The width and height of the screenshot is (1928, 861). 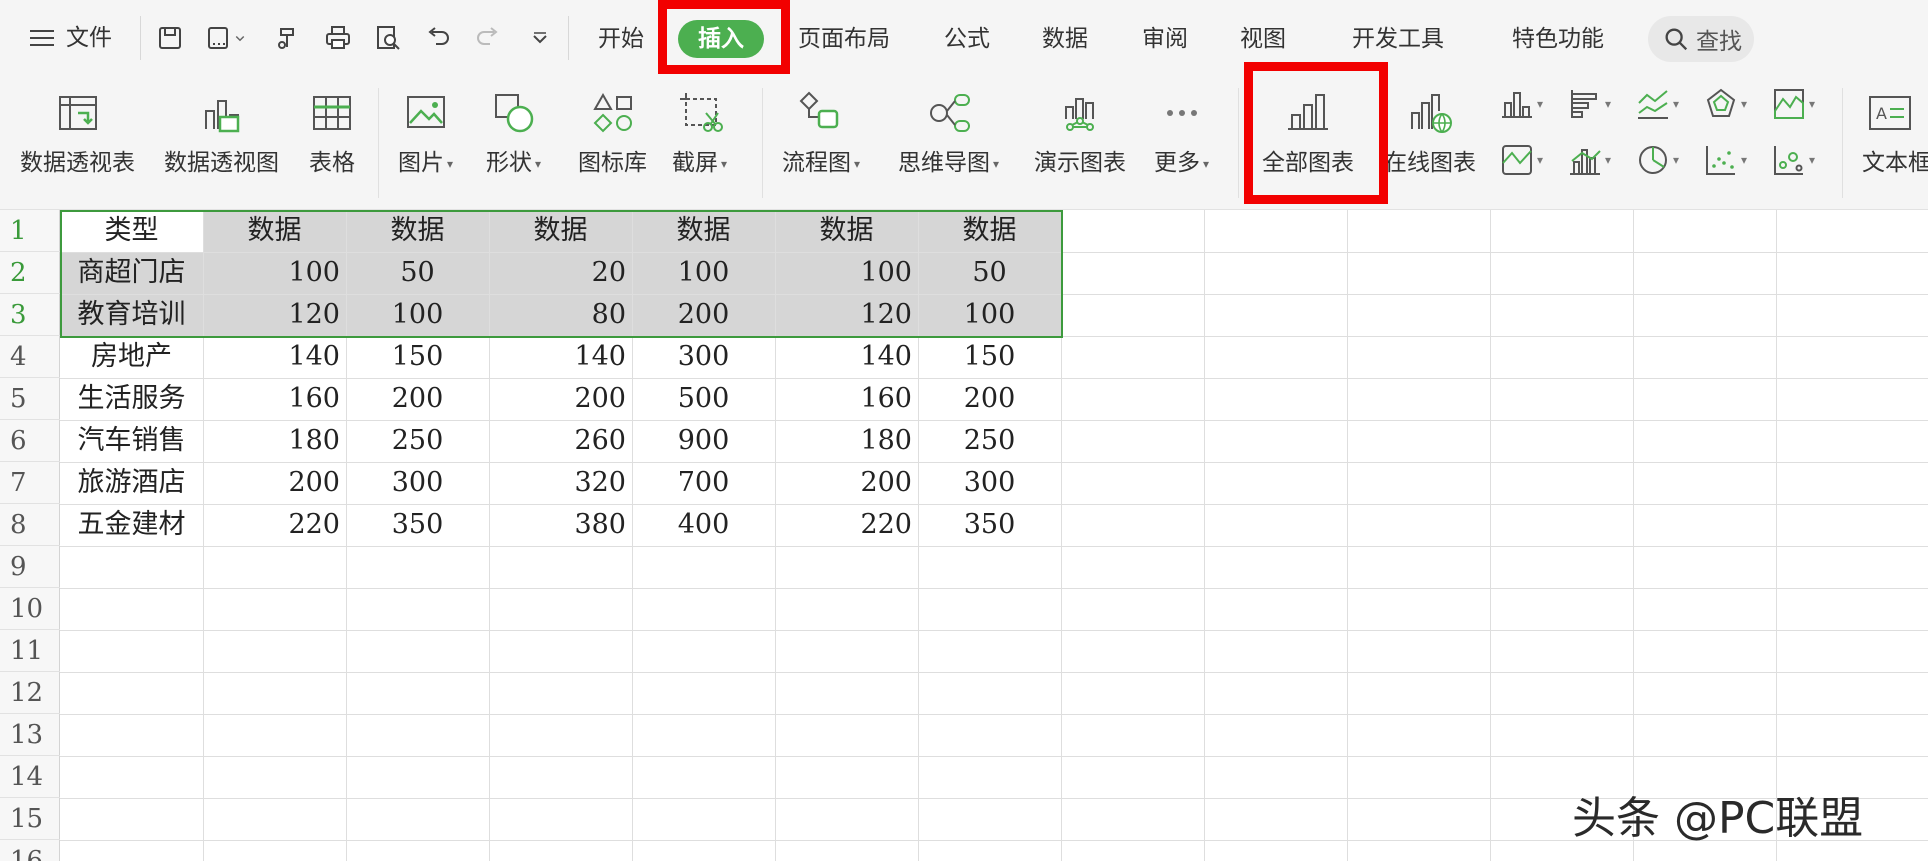 What do you see at coordinates (621, 39) in the screenshot?
I see `tab-home: 开始` at bounding box center [621, 39].